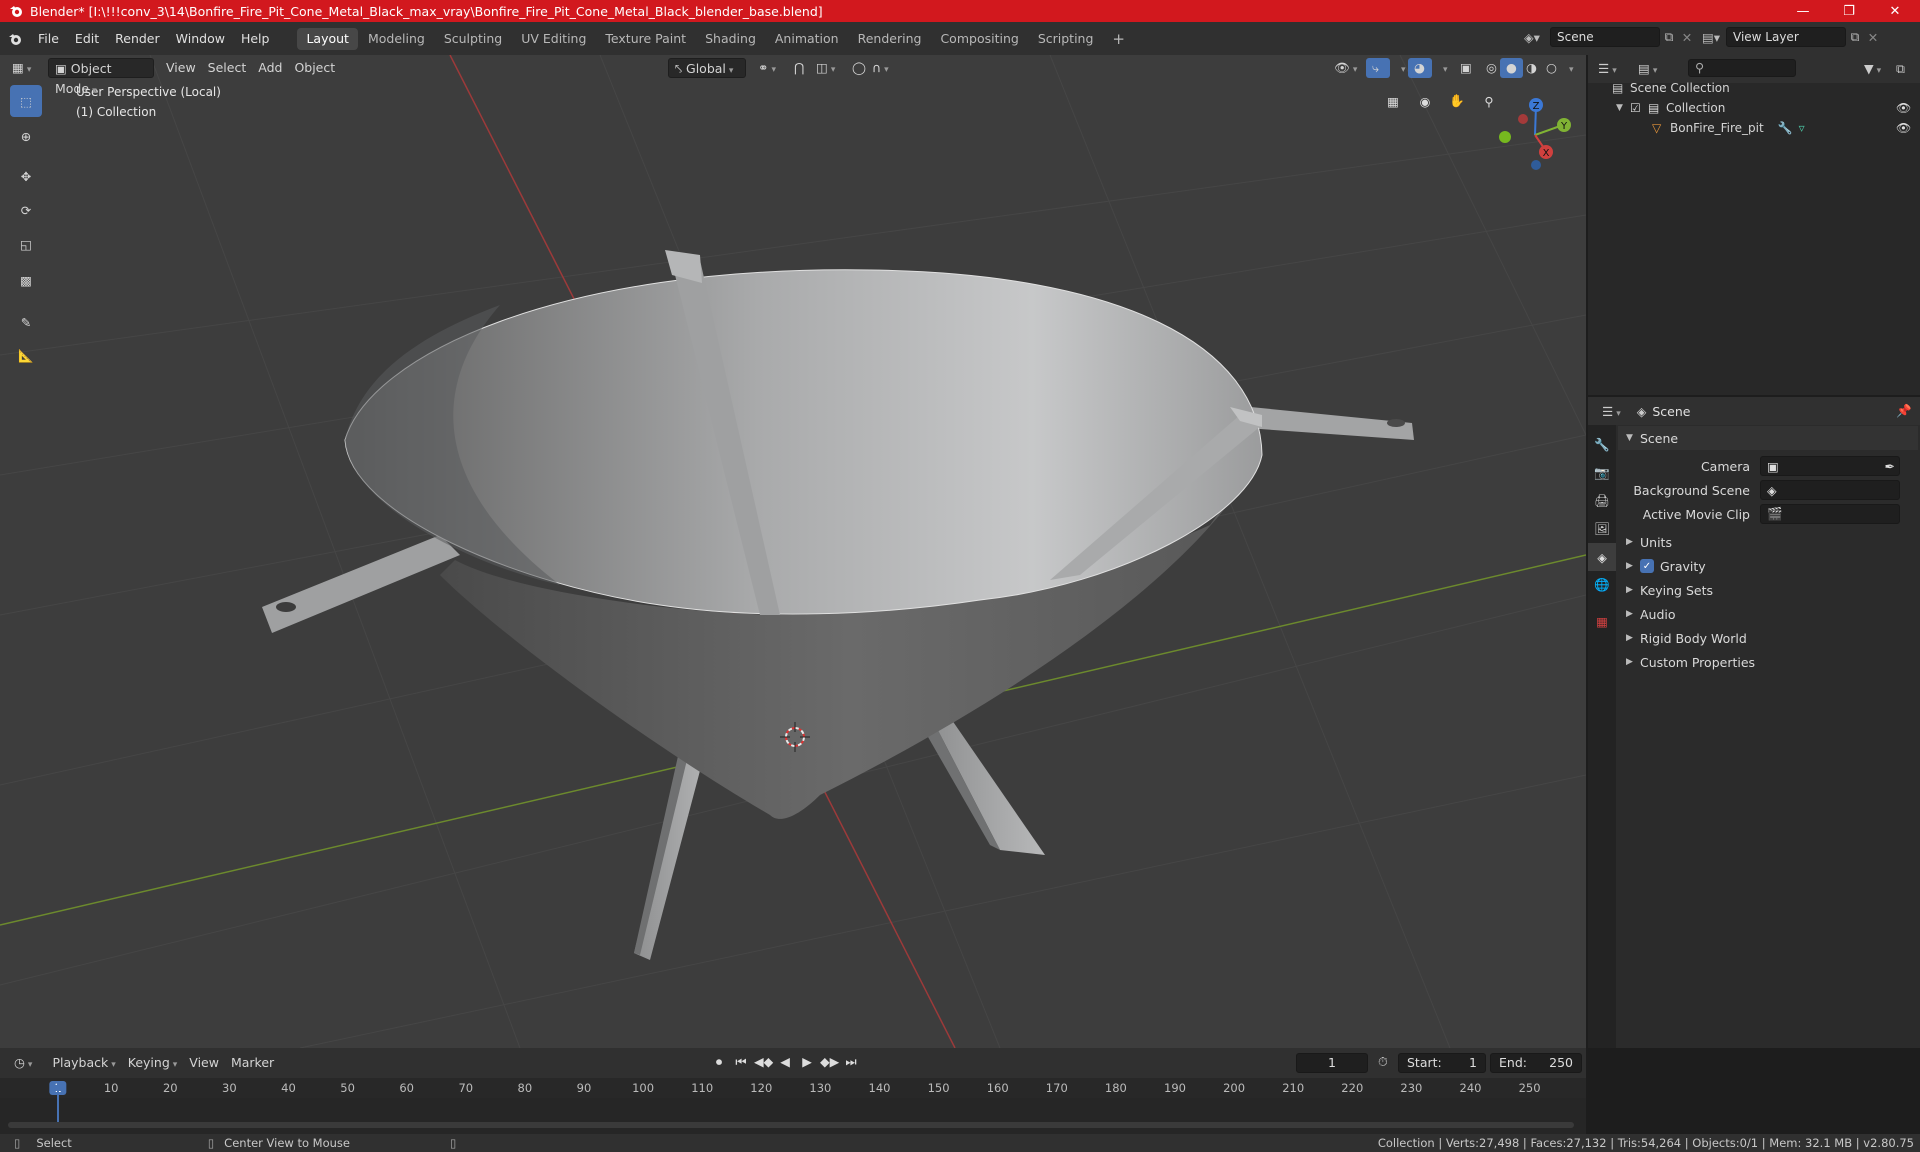 This screenshot has width=1920, height=1152. Describe the element at coordinates (1803, 11) in the screenshot. I see `minimize-icon: —` at that location.